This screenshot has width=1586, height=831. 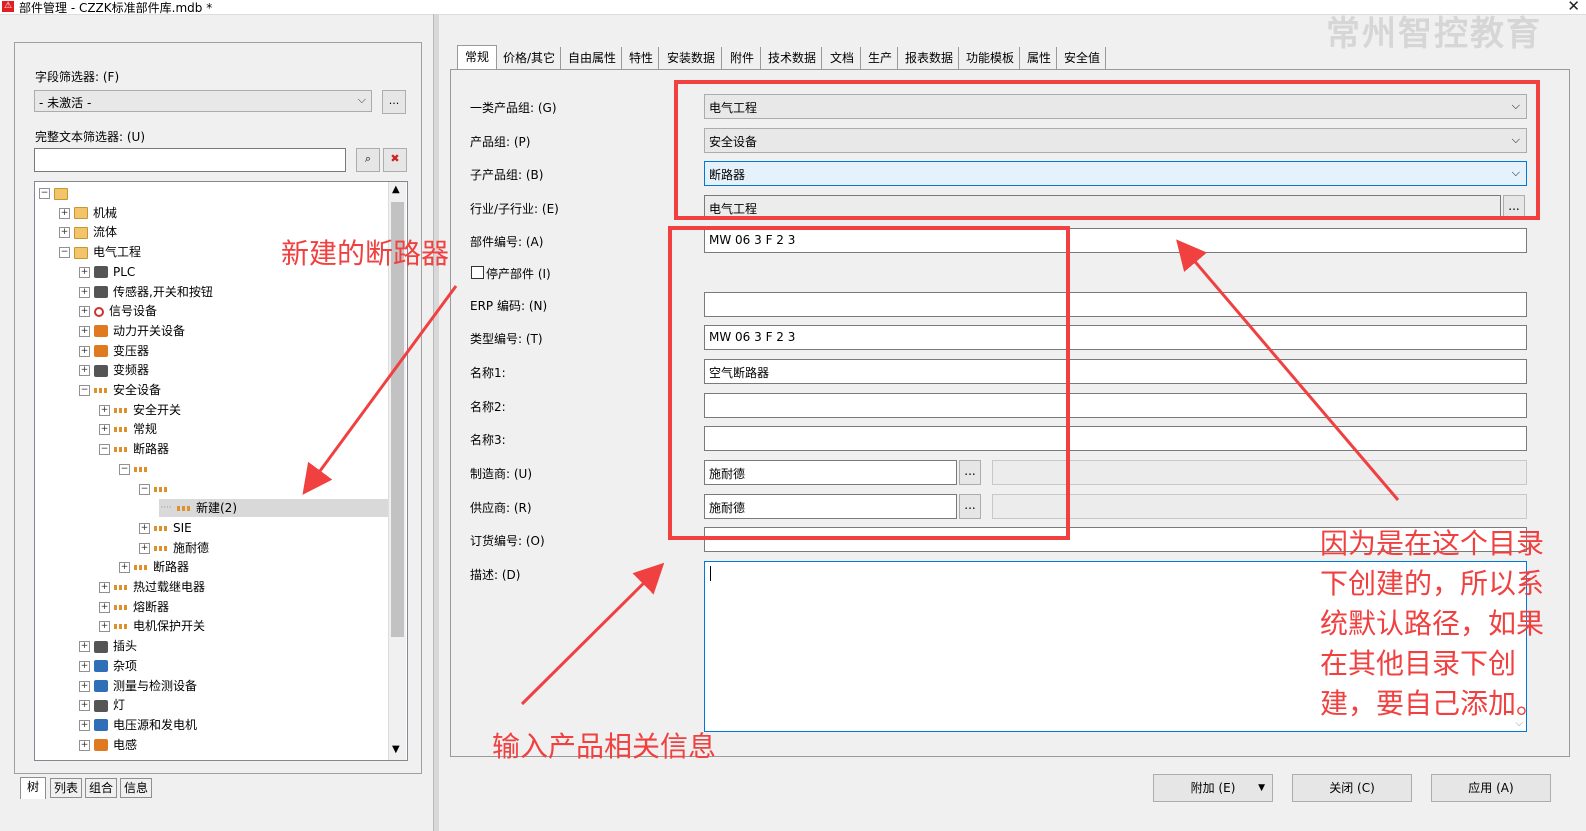 I want to click on arrow-to-new-breaker, so click(x=380, y=390).